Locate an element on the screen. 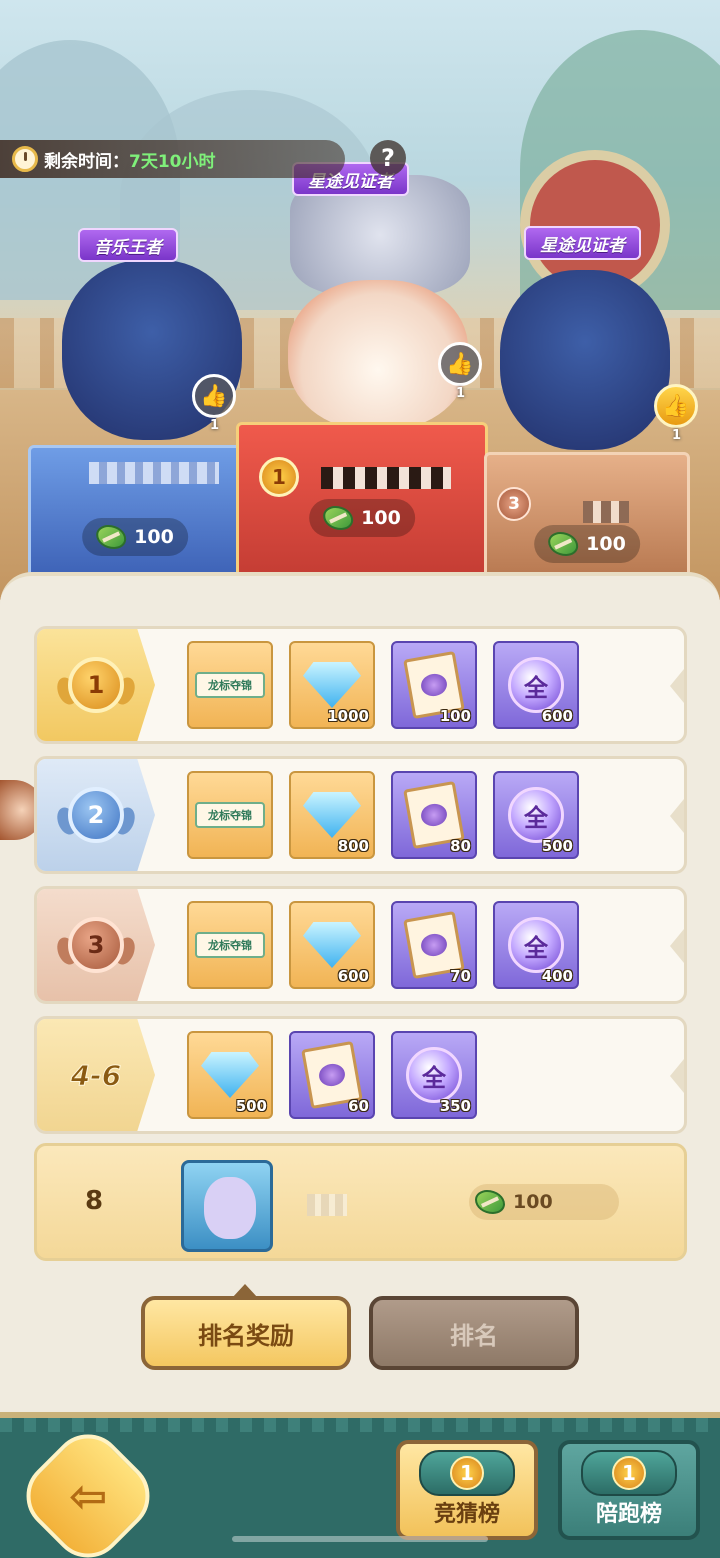 The height and width of the screenshot is (1558, 720). reward-row-rank-4-6: 4-6 500 60 全 350 is located at coordinates (360, 1075).